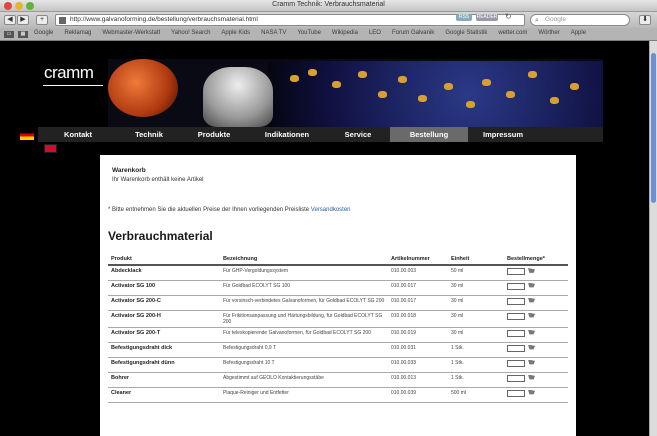 The image size is (657, 436). Describe the element at coordinates (78, 134) in the screenshot. I see `nav-kontakt: Kontakt` at that location.